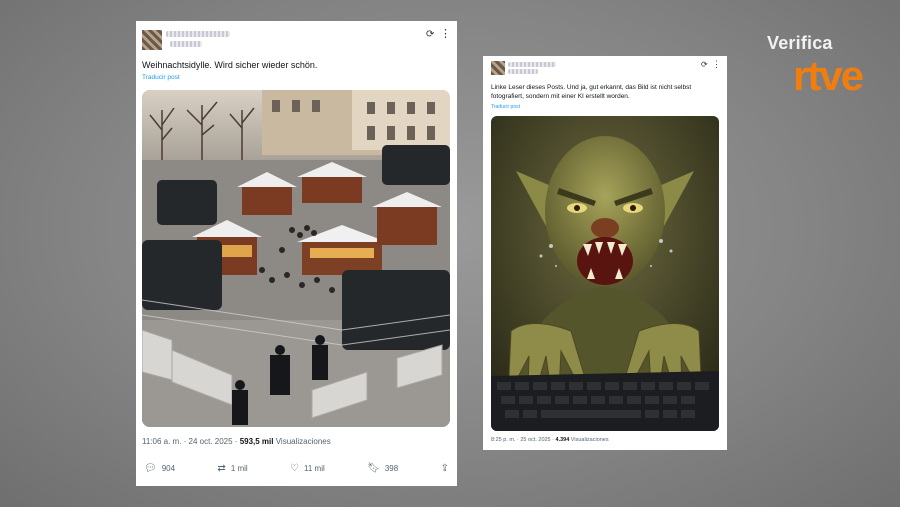 The image size is (900, 507). Describe the element at coordinates (800, 43) in the screenshot. I see `verifica-logo-text: Verifica` at that location.